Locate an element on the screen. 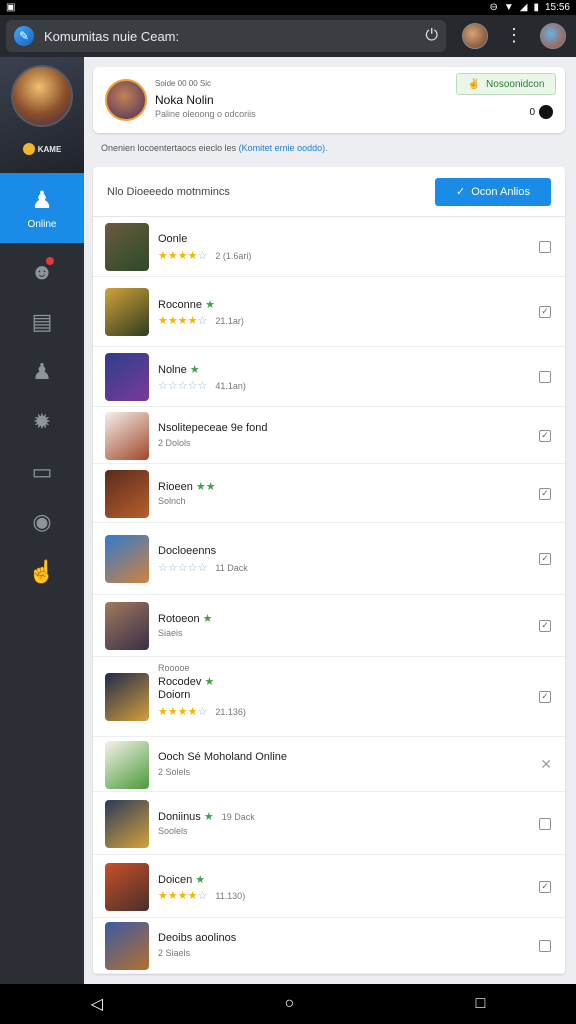 The width and height of the screenshot is (576, 1024). signal-icon: ◢ is located at coordinates (523, 7).